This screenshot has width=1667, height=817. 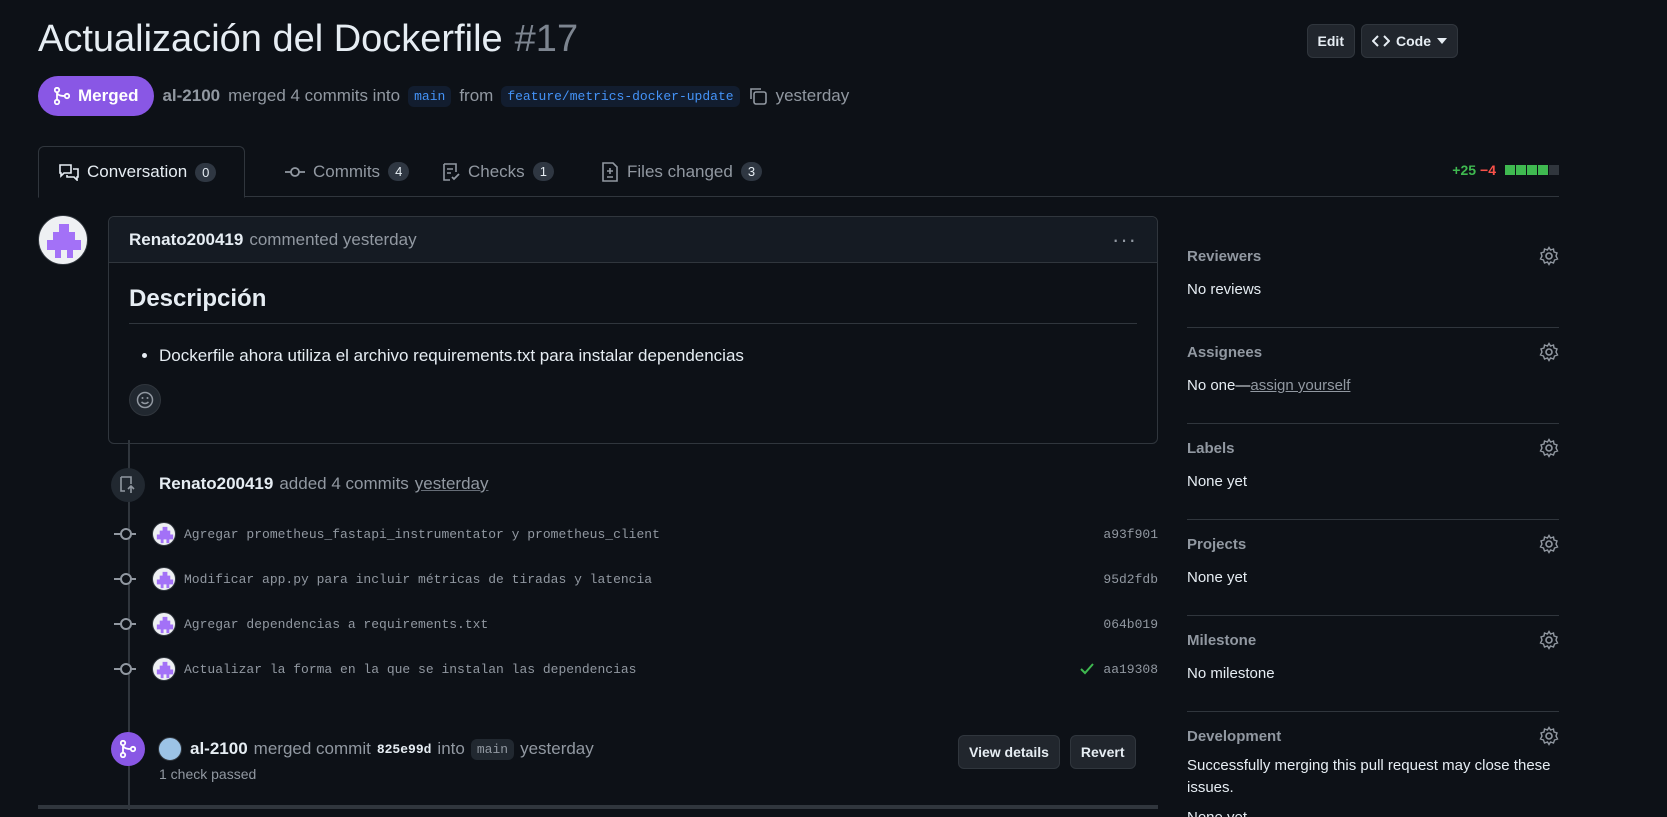 I want to click on commit-sha: aa19308, so click(x=1130, y=669).